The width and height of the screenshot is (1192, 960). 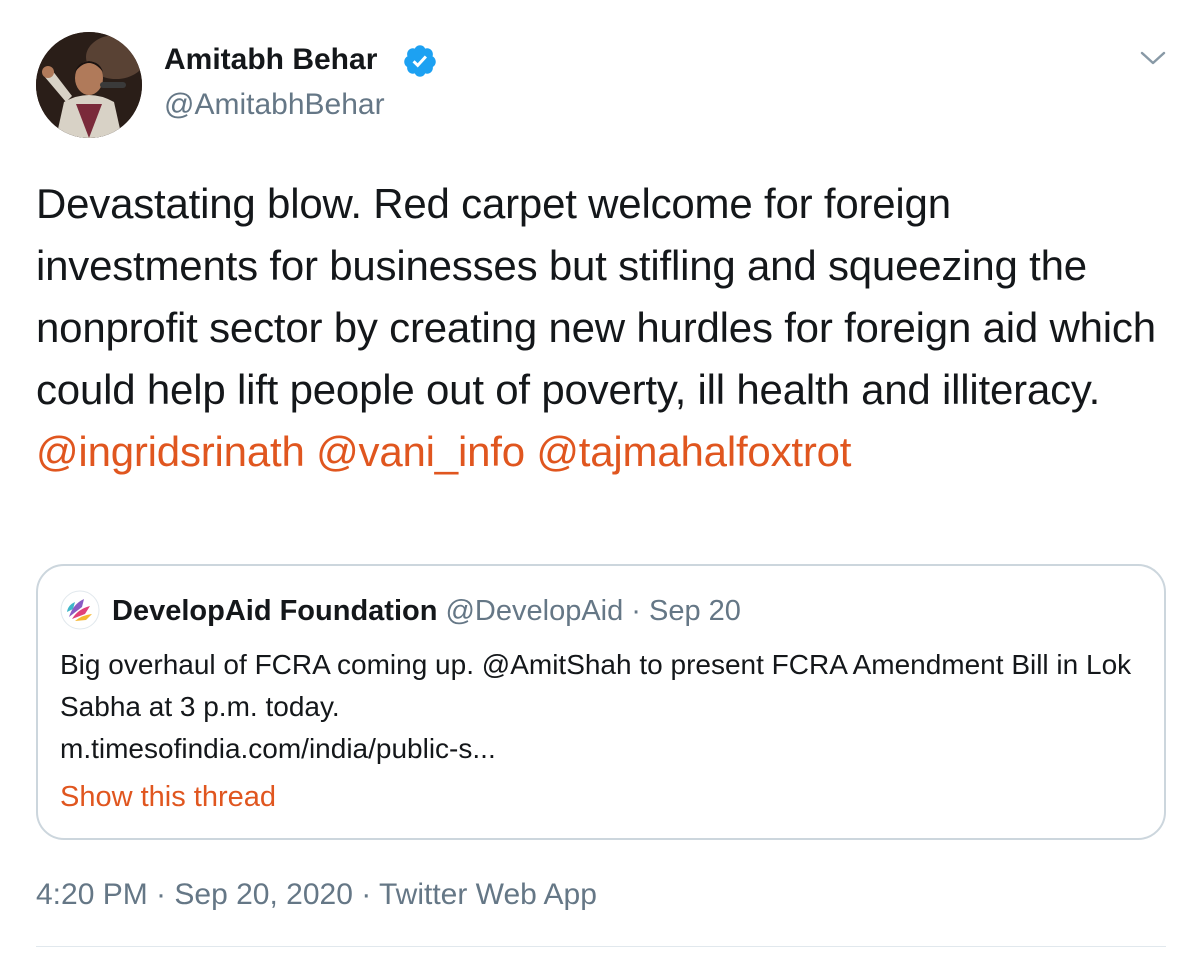 What do you see at coordinates (270, 60) in the screenshot?
I see `author-name: Amitabh Behar` at bounding box center [270, 60].